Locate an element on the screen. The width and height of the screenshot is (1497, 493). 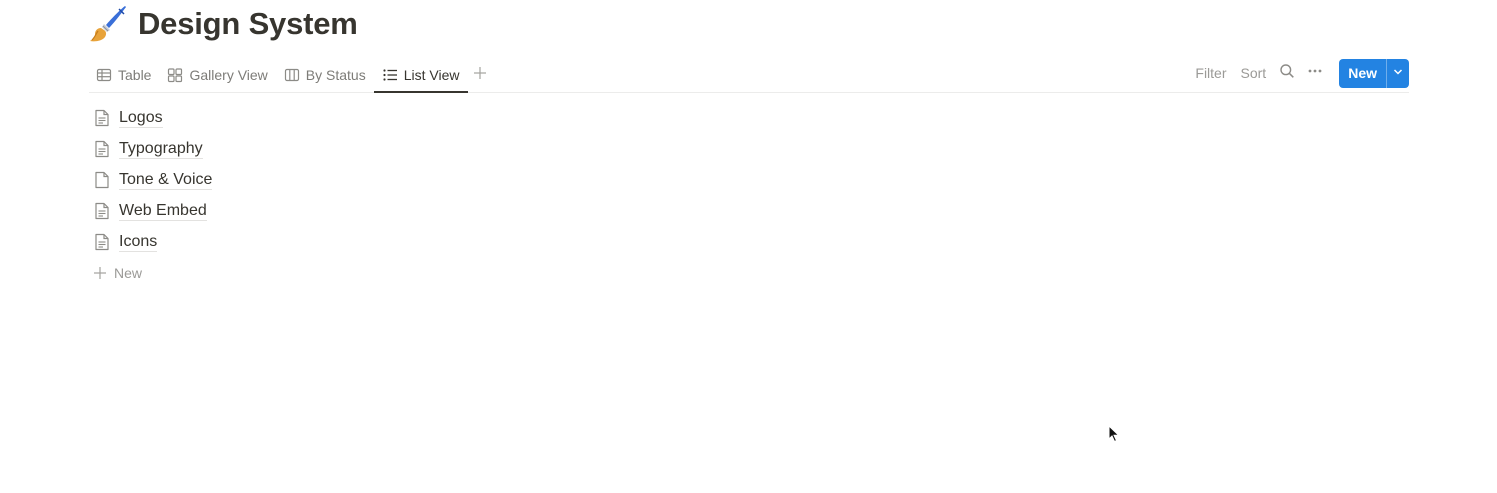
list-item: Typography is located at coordinates (389, 148).